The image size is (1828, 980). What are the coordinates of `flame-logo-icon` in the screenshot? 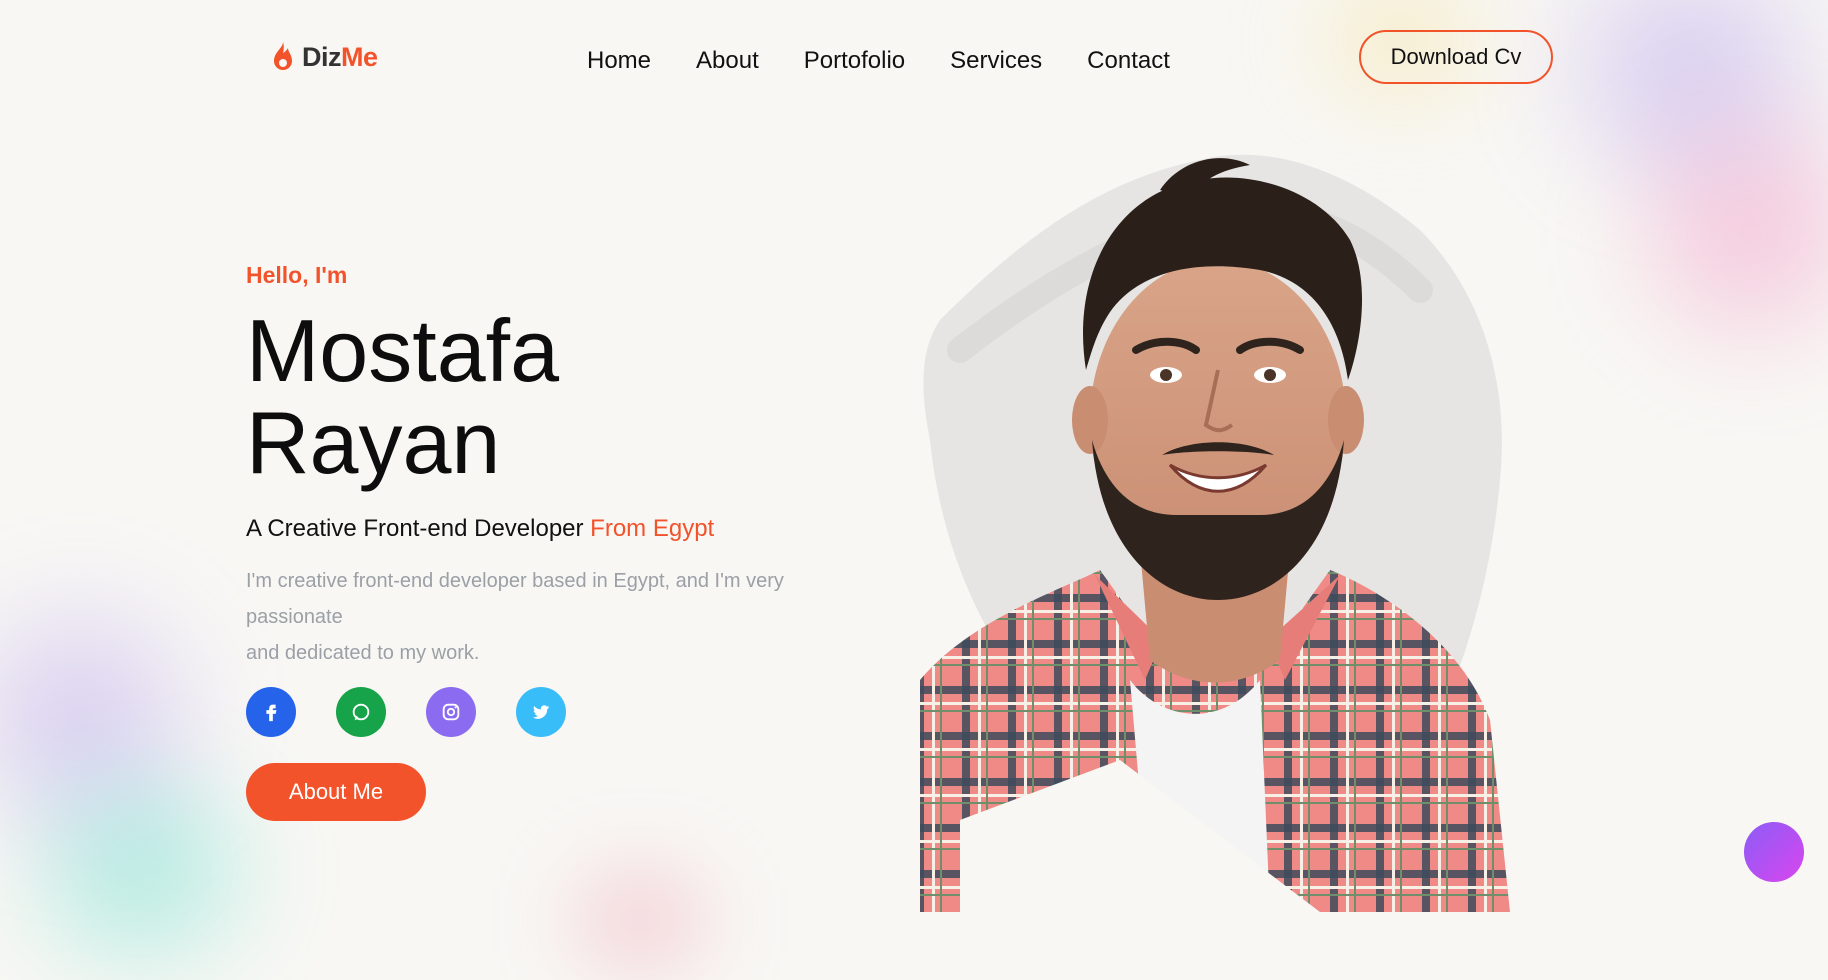 It's located at (283, 56).